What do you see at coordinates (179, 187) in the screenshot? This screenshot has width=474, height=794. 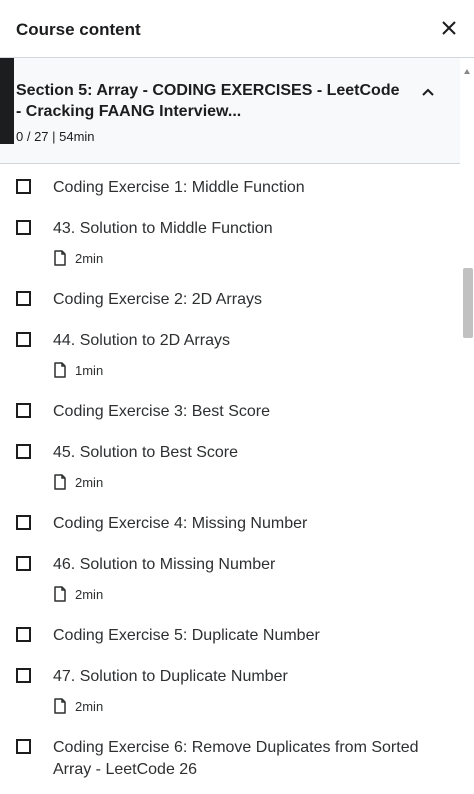 I see `item-title: Coding Exercise 1: Middle Function` at bounding box center [179, 187].